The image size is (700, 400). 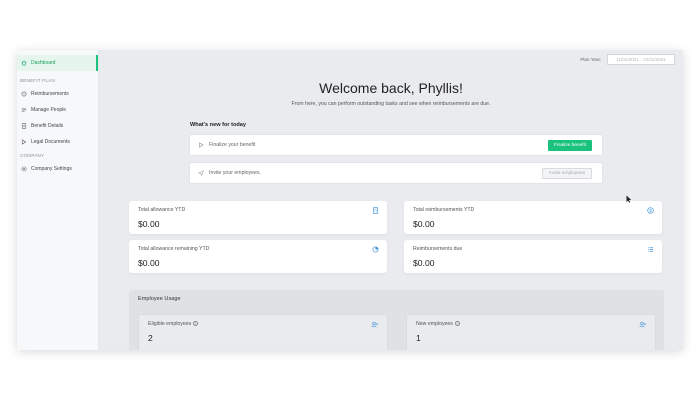 What do you see at coordinates (50, 94) in the screenshot?
I see `sidebar-item-label: Reimbursements` at bounding box center [50, 94].